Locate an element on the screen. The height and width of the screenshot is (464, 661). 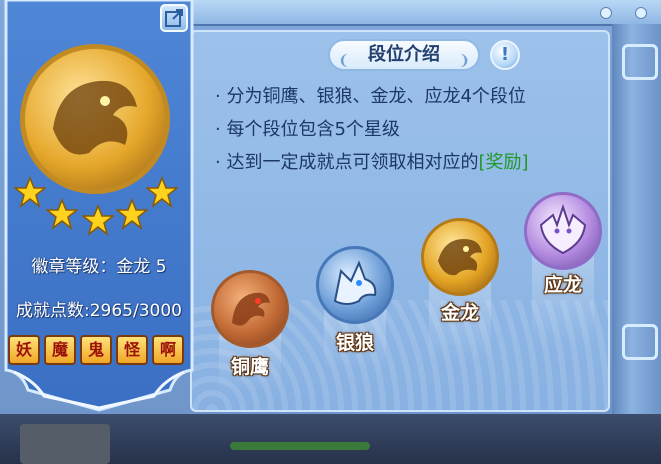
intro-title-text: 段位介绍 is located at coordinates (404, 54).